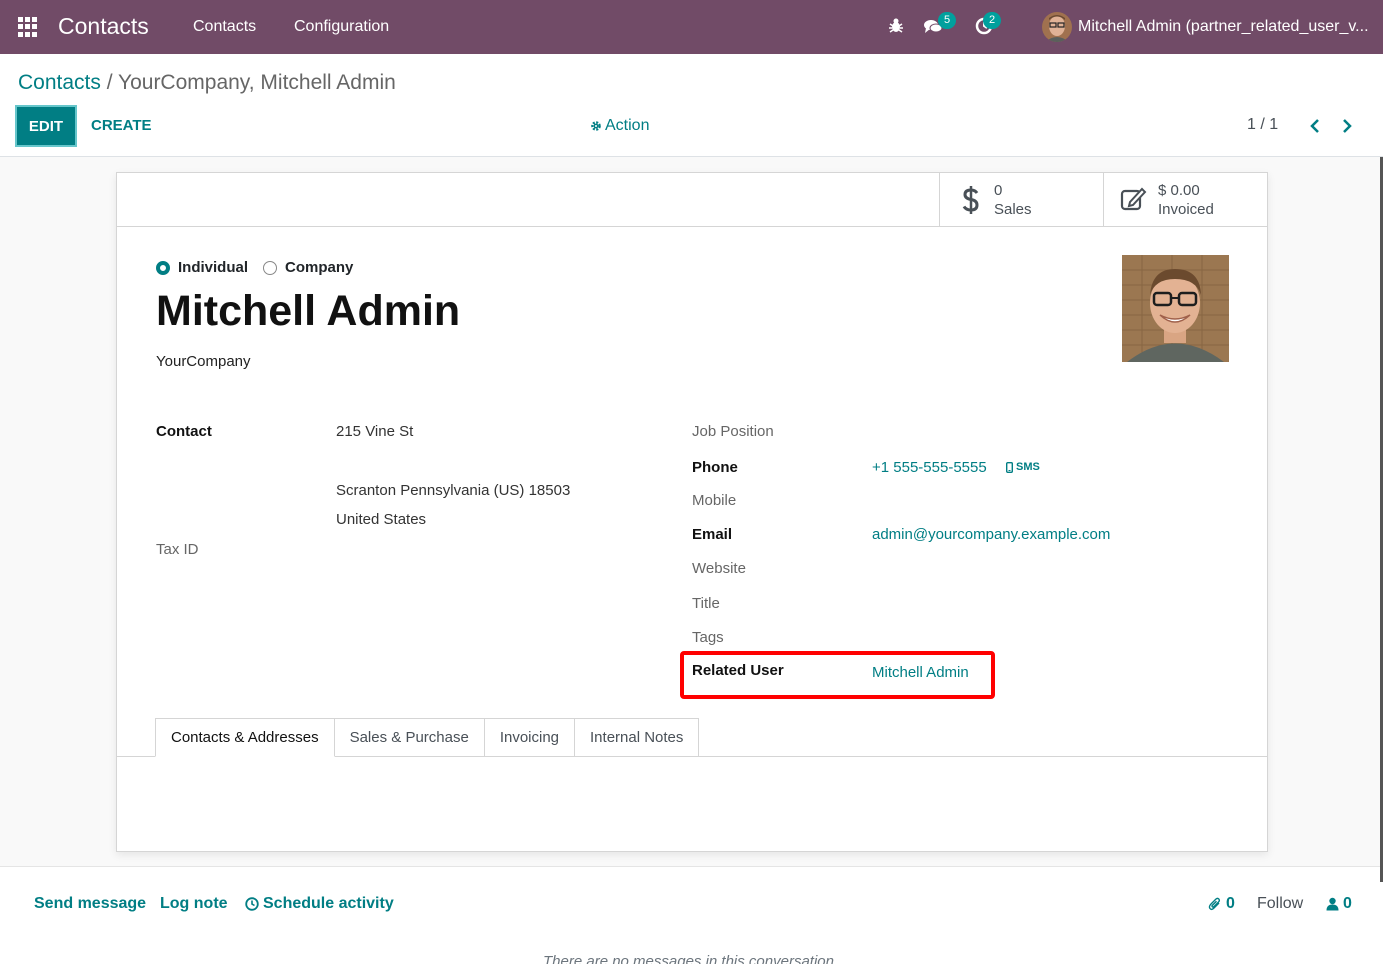 This screenshot has width=1383, height=964. I want to click on send-message-button: Send message, so click(90, 904).